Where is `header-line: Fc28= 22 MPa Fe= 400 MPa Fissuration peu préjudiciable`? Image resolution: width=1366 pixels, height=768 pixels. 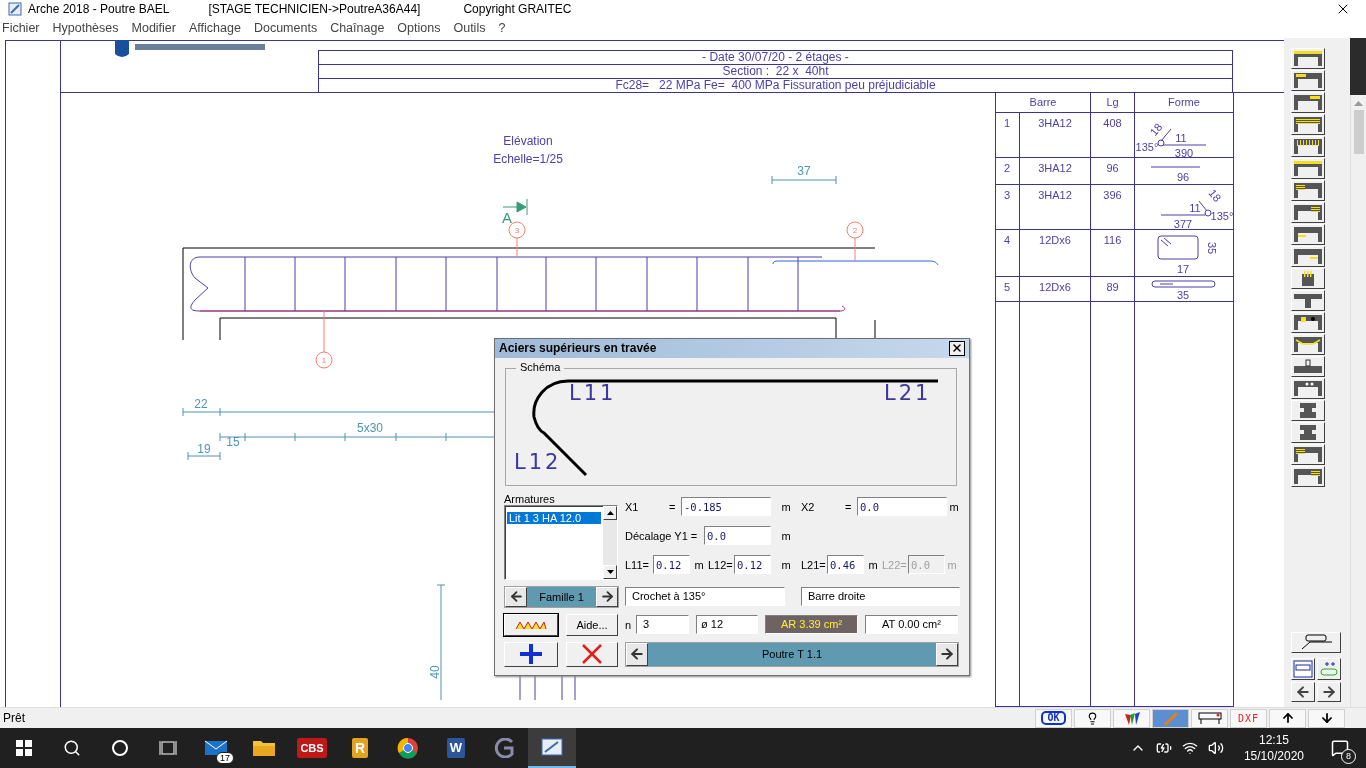 header-line: Fc28= 22 MPa Fe= 400 MPa Fissuration peu préjudiciable is located at coordinates (775, 84).